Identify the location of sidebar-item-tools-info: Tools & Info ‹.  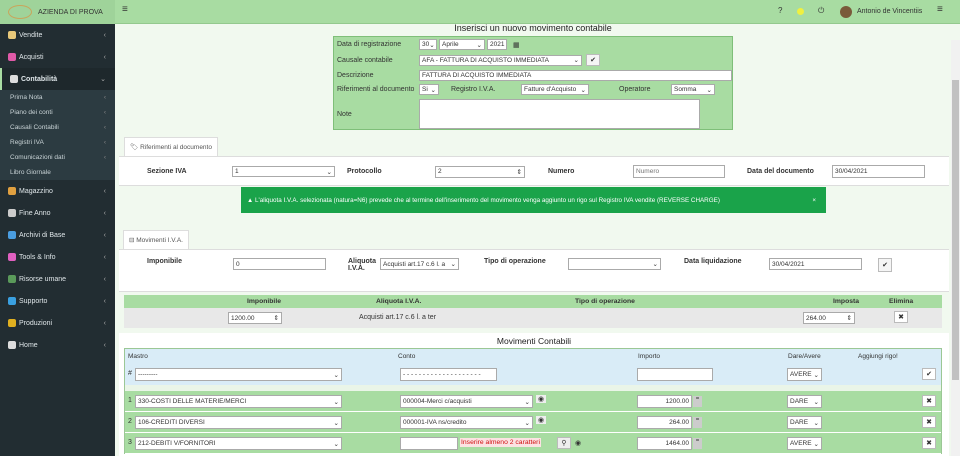
(57, 257).